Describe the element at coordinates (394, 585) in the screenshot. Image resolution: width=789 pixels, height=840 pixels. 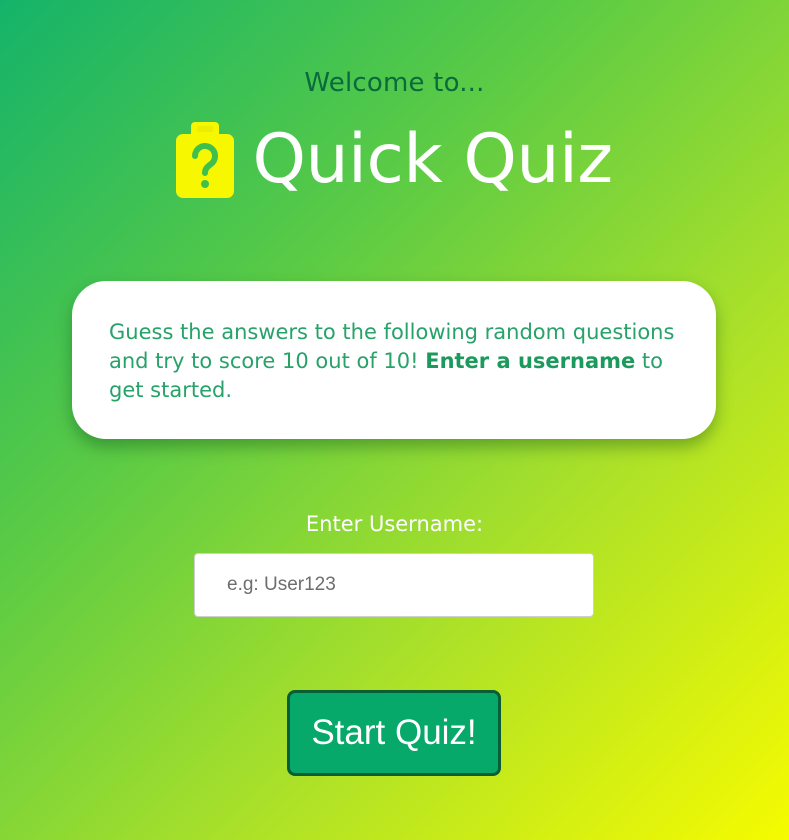
I see `username-input` at that location.